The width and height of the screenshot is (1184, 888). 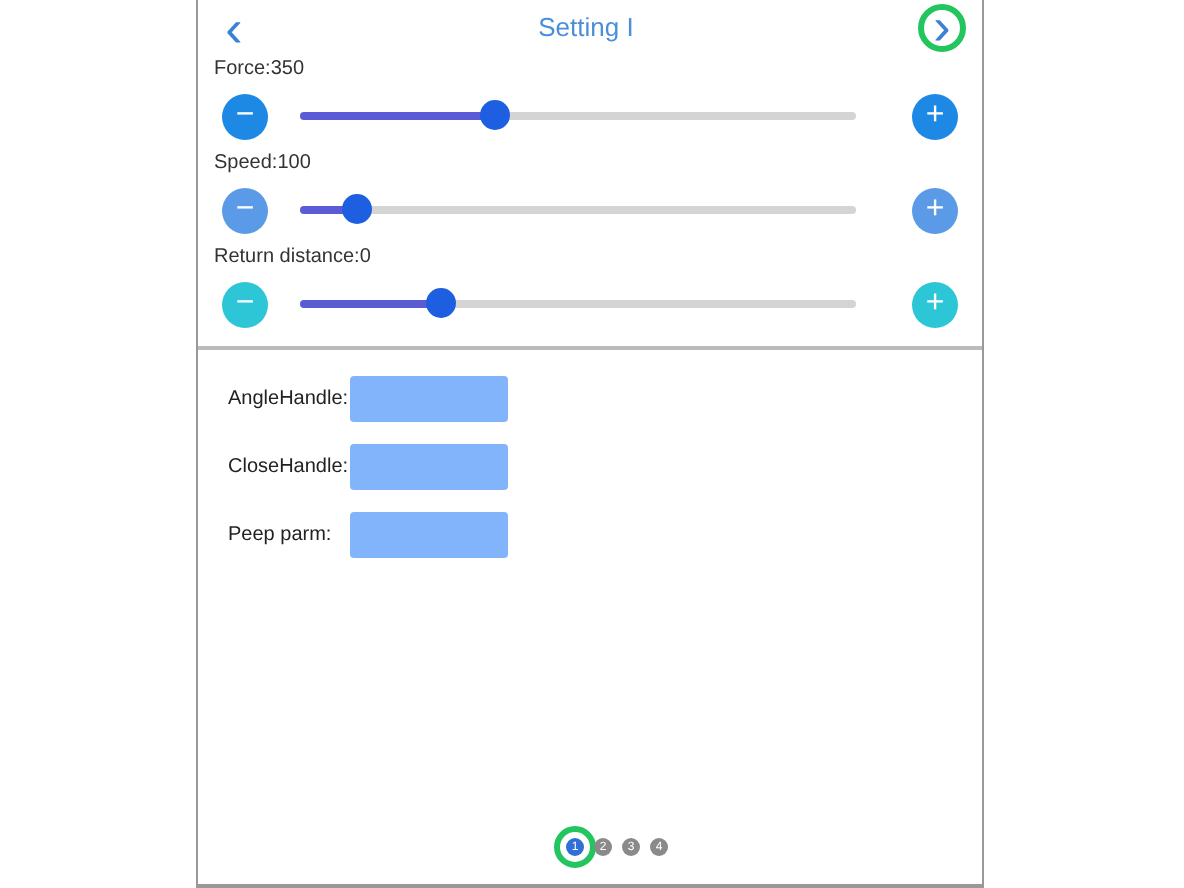 What do you see at coordinates (941, 28) in the screenshot?
I see `next-button: ›` at bounding box center [941, 28].